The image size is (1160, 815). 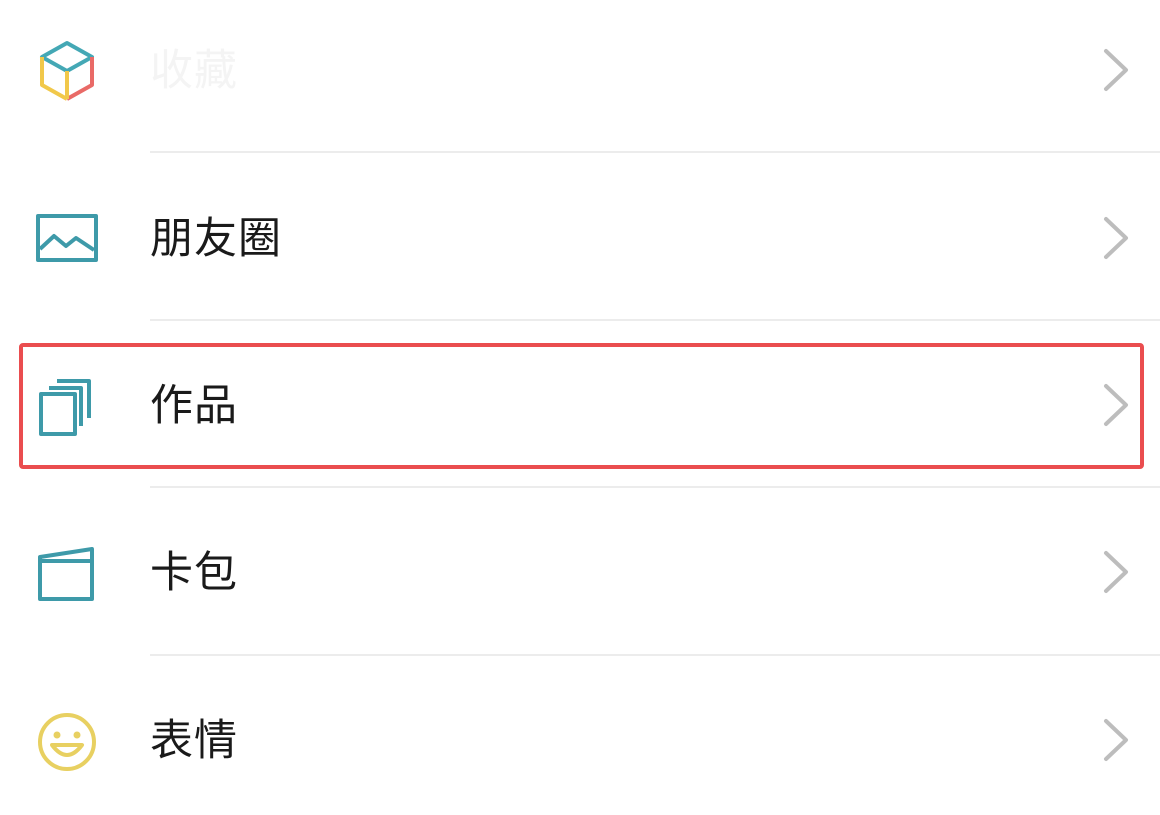 What do you see at coordinates (67, 238) in the screenshot?
I see `moments-image-icon` at bounding box center [67, 238].